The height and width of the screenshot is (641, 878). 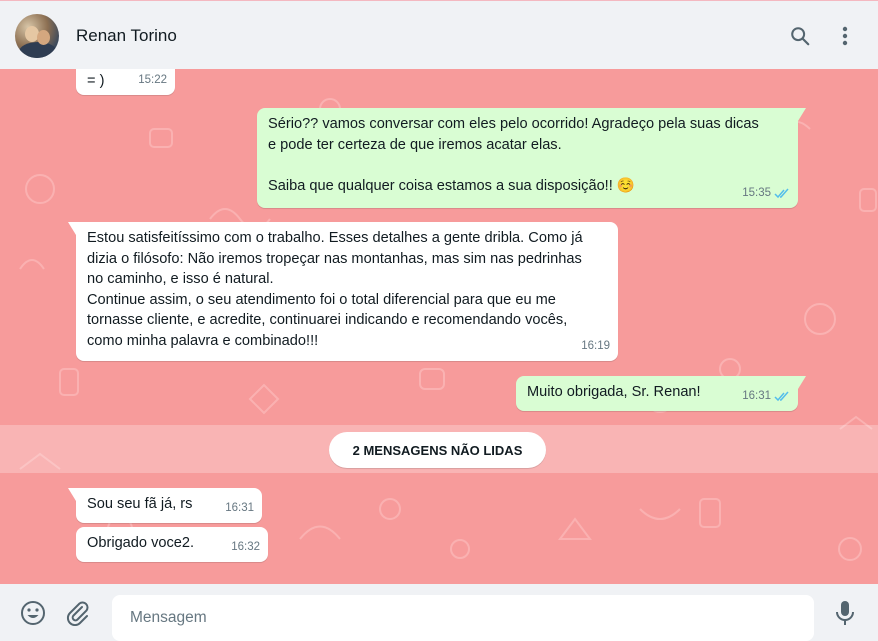 I want to click on contact-name: Renan Torino, so click(x=126, y=36).